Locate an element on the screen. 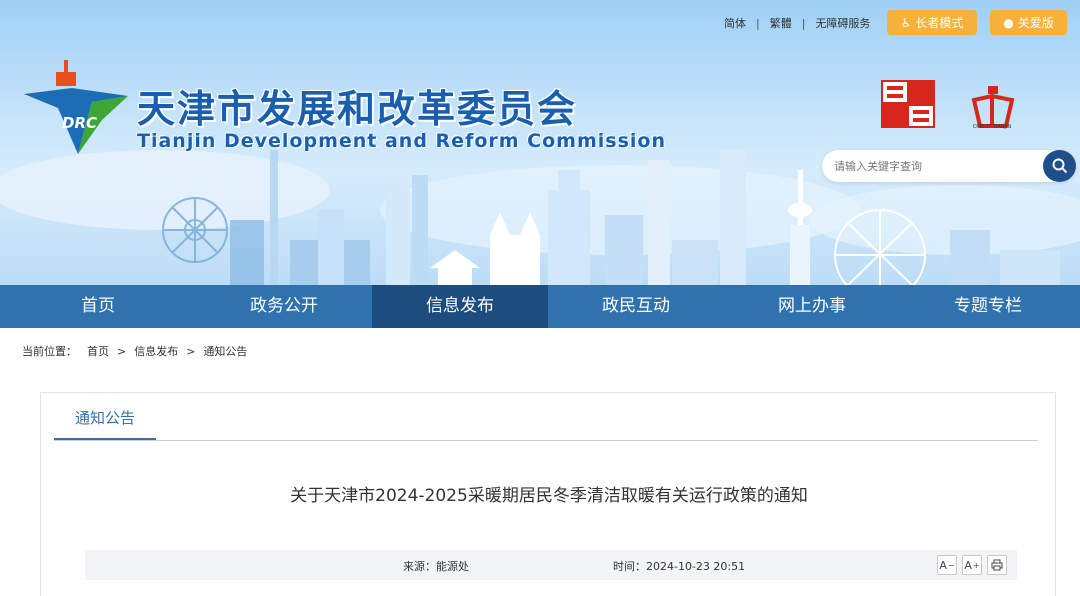 The height and width of the screenshot is (596, 1080). svg-text: DRC is located at coordinates (79, 123).